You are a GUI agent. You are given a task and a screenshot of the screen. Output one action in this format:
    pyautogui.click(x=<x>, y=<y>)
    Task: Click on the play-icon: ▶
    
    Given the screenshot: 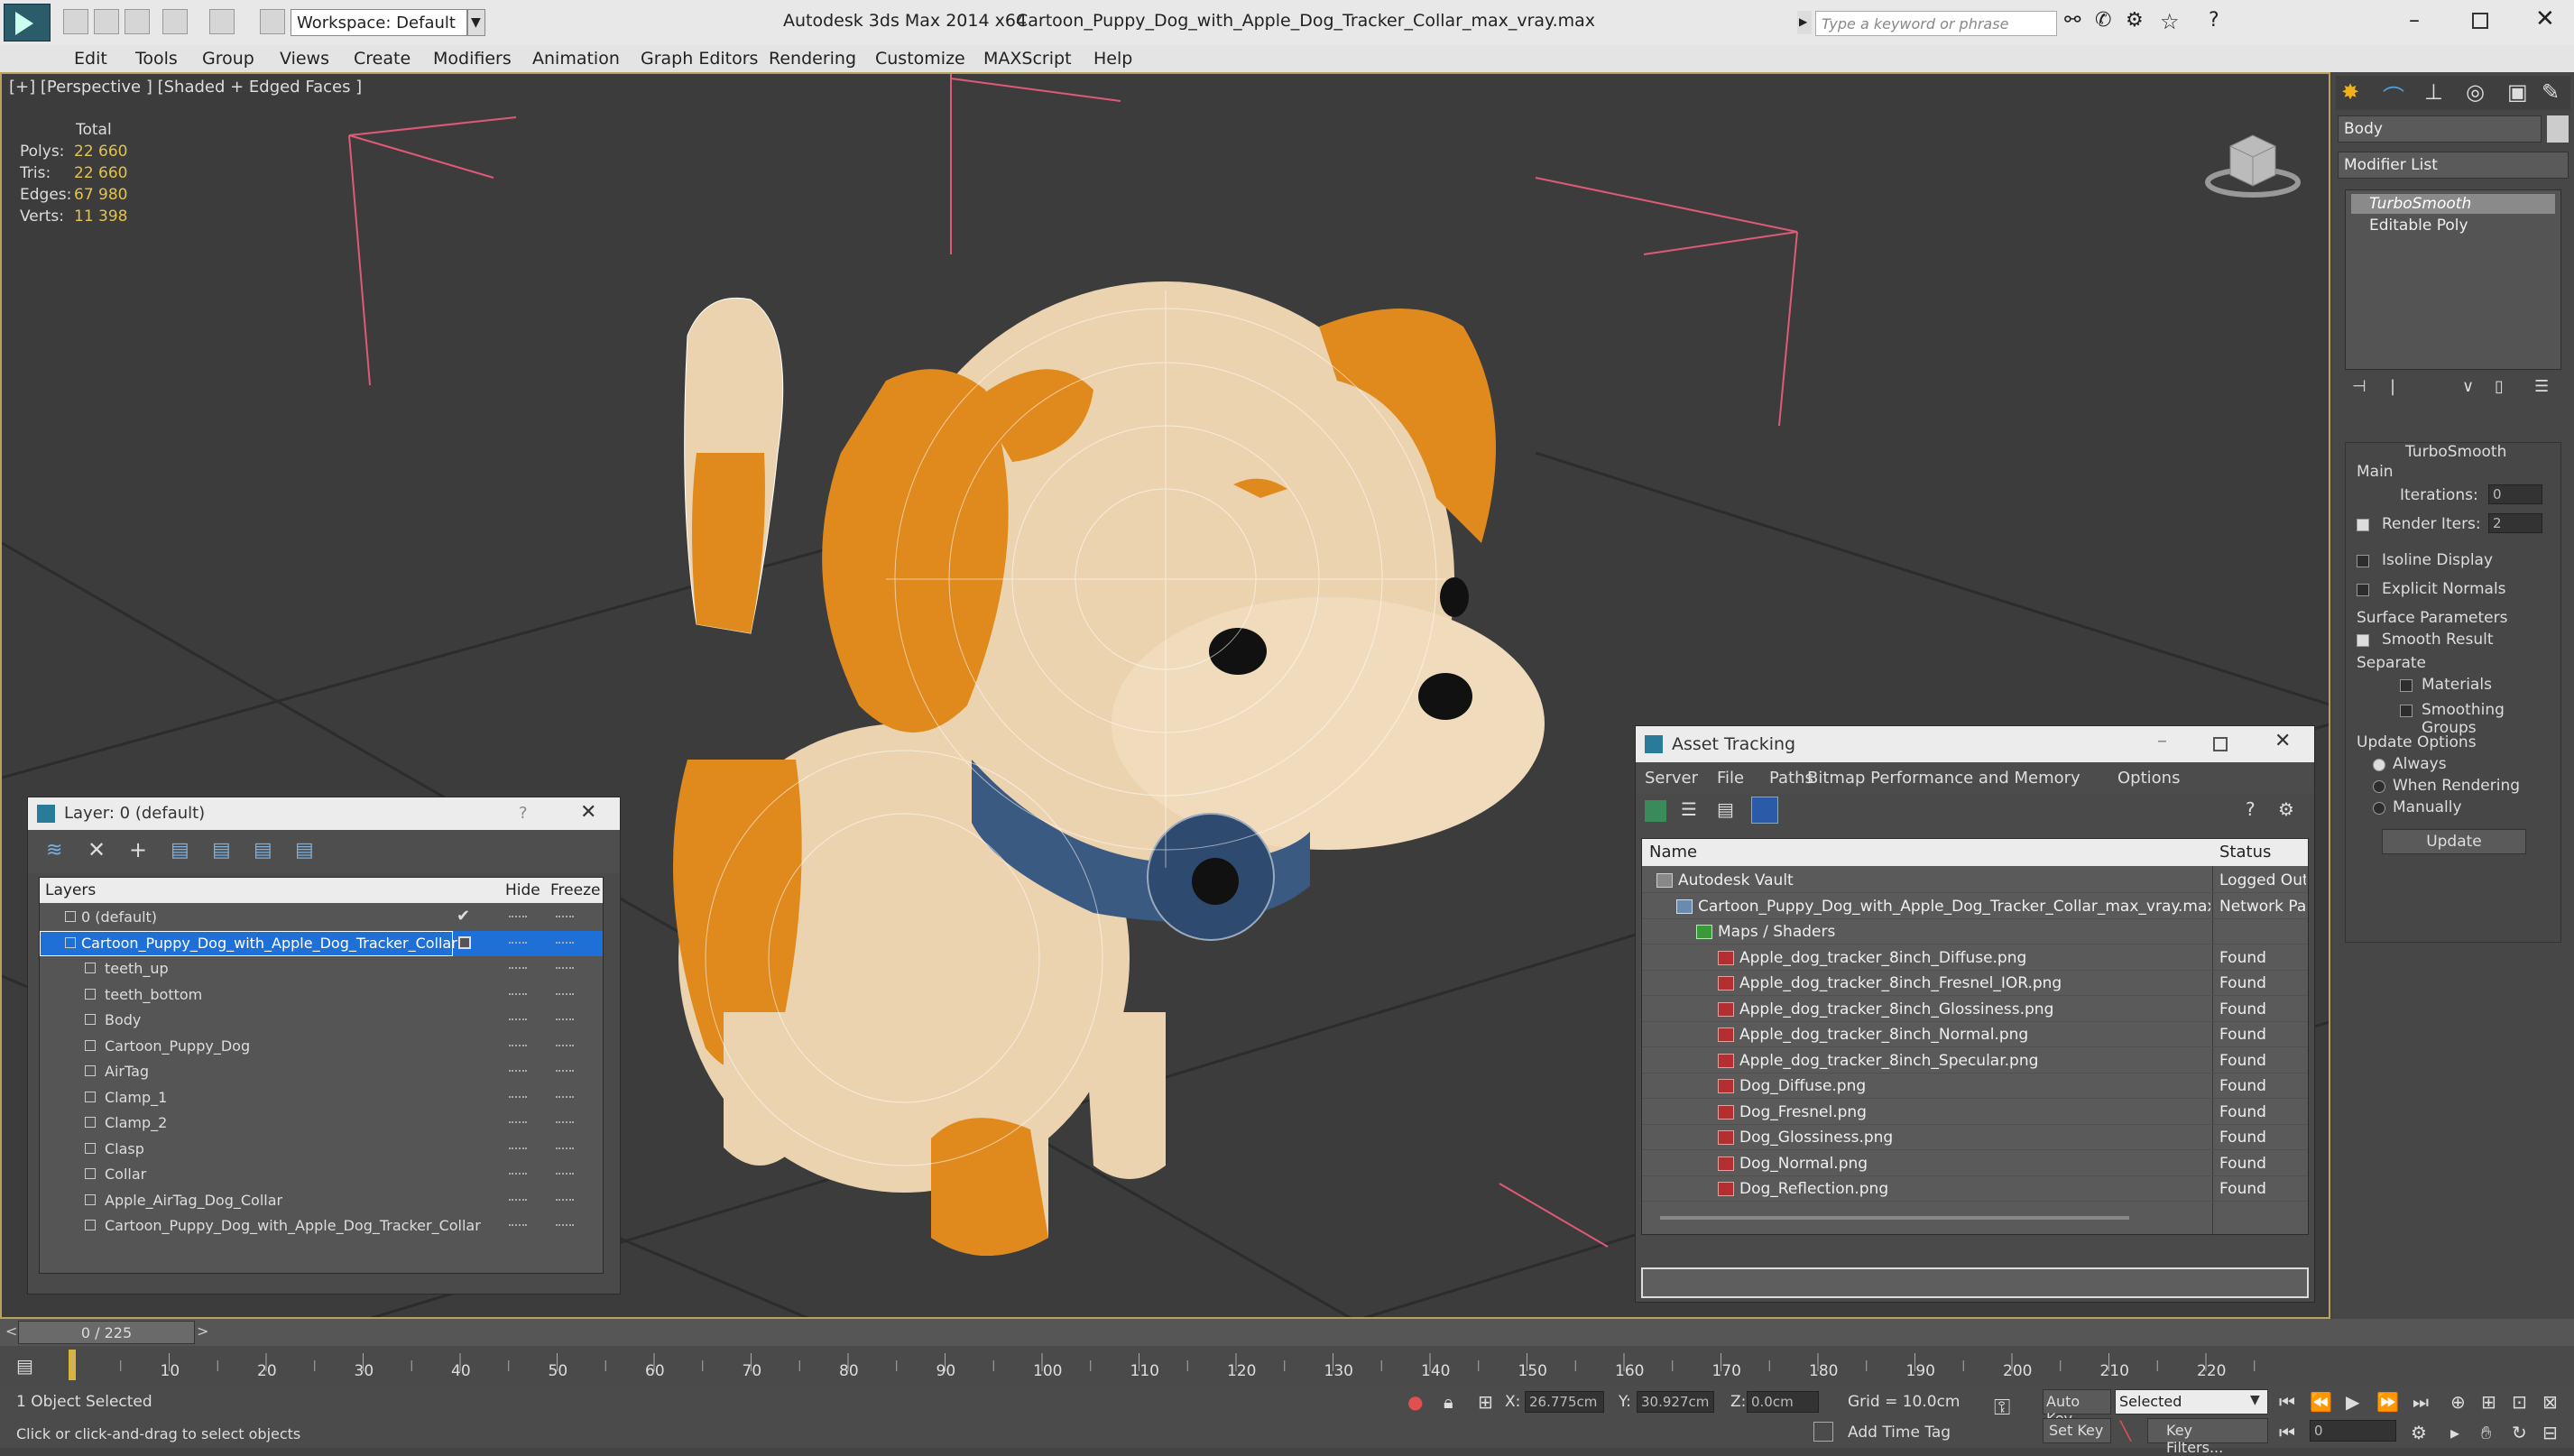 What is the action you would take?
    pyautogui.click(x=2352, y=1402)
    